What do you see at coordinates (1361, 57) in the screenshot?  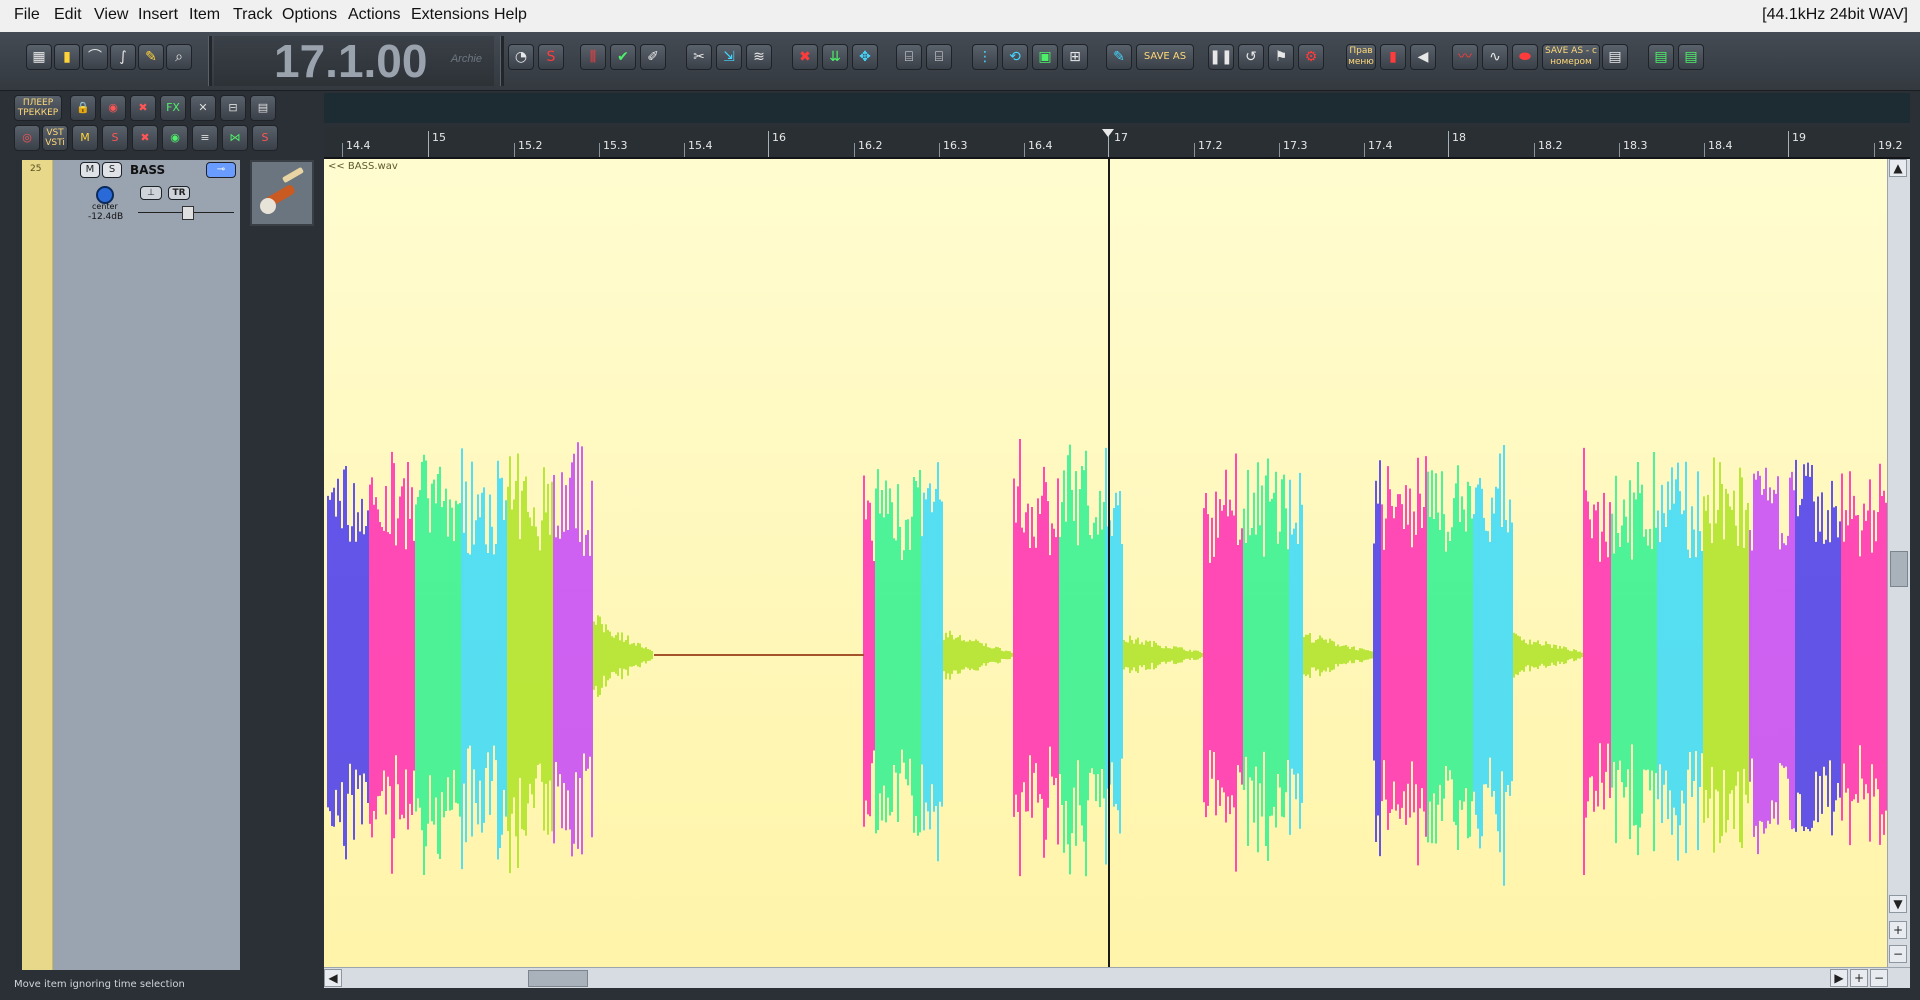 I see `prav-menu-button: Прав меню` at bounding box center [1361, 57].